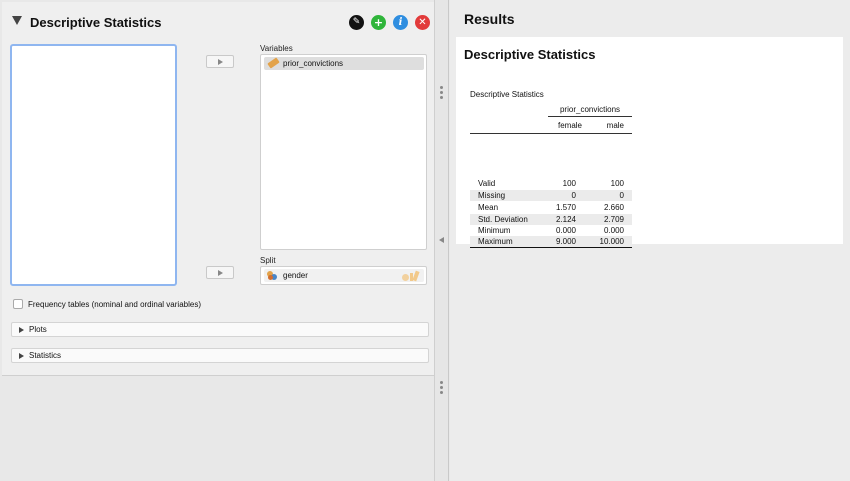 Image resolution: width=850 pixels, height=481 pixels. What do you see at coordinates (356, 22) in the screenshot?
I see `edit-icon: ✎` at bounding box center [356, 22].